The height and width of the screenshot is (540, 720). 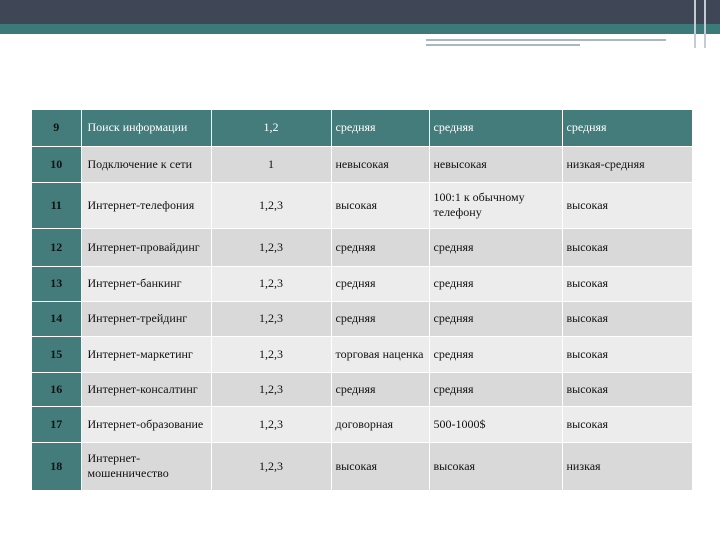 What do you see at coordinates (146, 247) in the screenshot?
I see `activity-name: Интернет-провайдинг` at bounding box center [146, 247].